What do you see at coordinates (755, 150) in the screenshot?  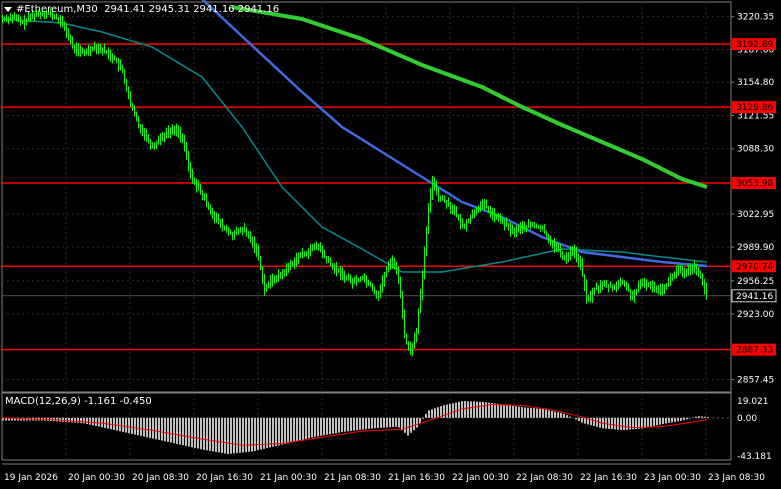 I see `price-tick-label: 3088.30` at bounding box center [755, 150].